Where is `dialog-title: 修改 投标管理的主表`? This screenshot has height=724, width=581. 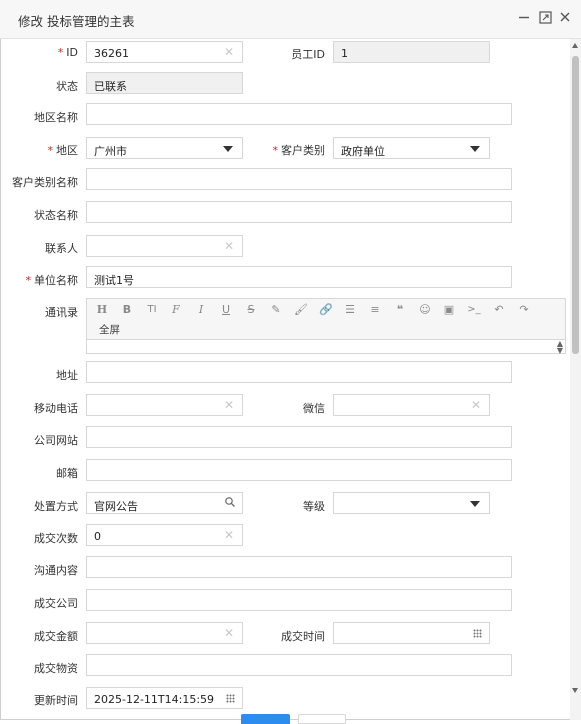
dialog-title: 修改 投标管理的主表 is located at coordinates (76, 21).